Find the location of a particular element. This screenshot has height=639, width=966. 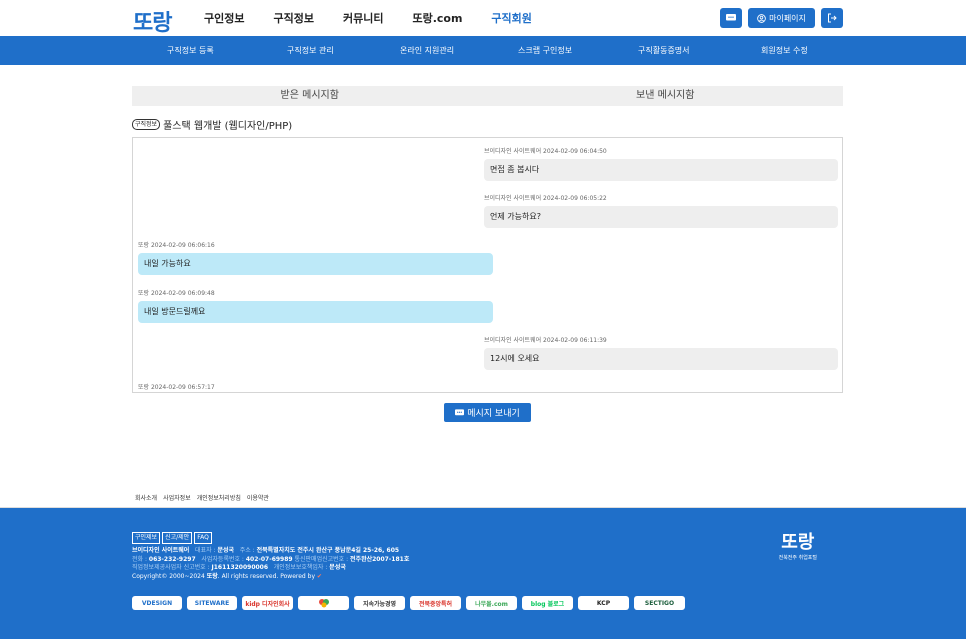

company-name: 브이디자인 사이트웨어 is located at coordinates (161, 550).